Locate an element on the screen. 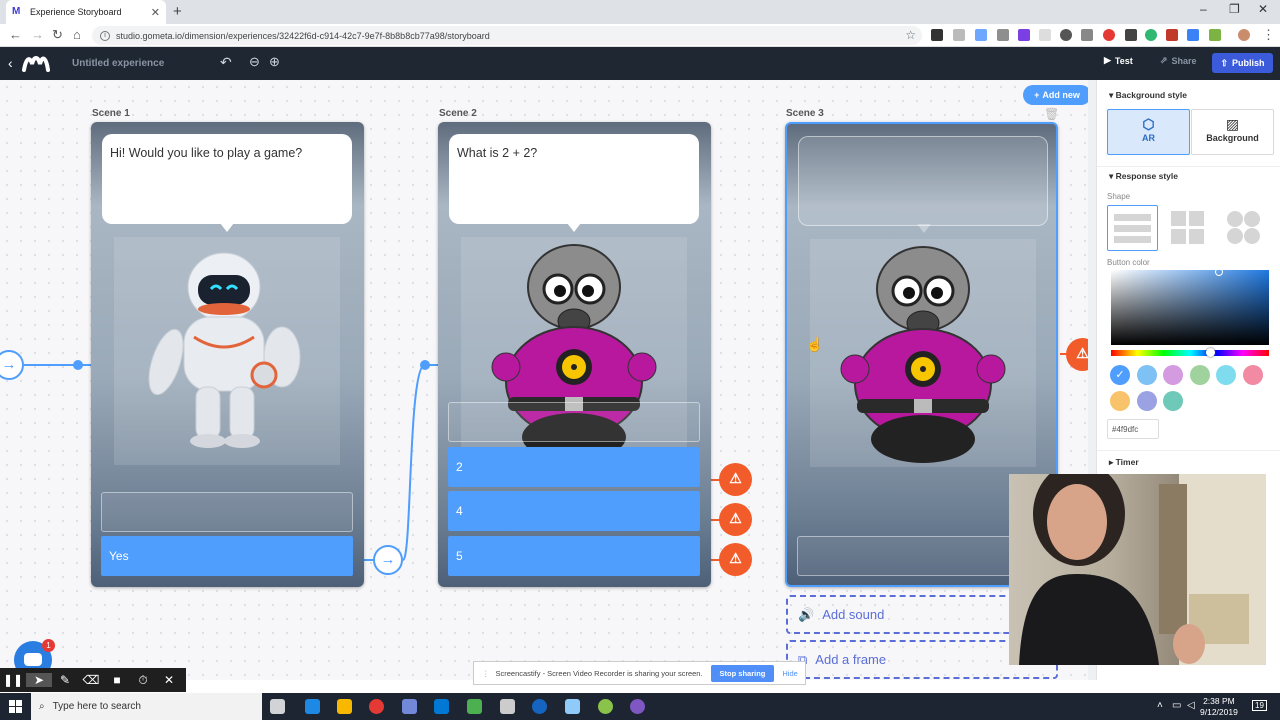  undo-icon: ↶ is located at coordinates (226, 62).